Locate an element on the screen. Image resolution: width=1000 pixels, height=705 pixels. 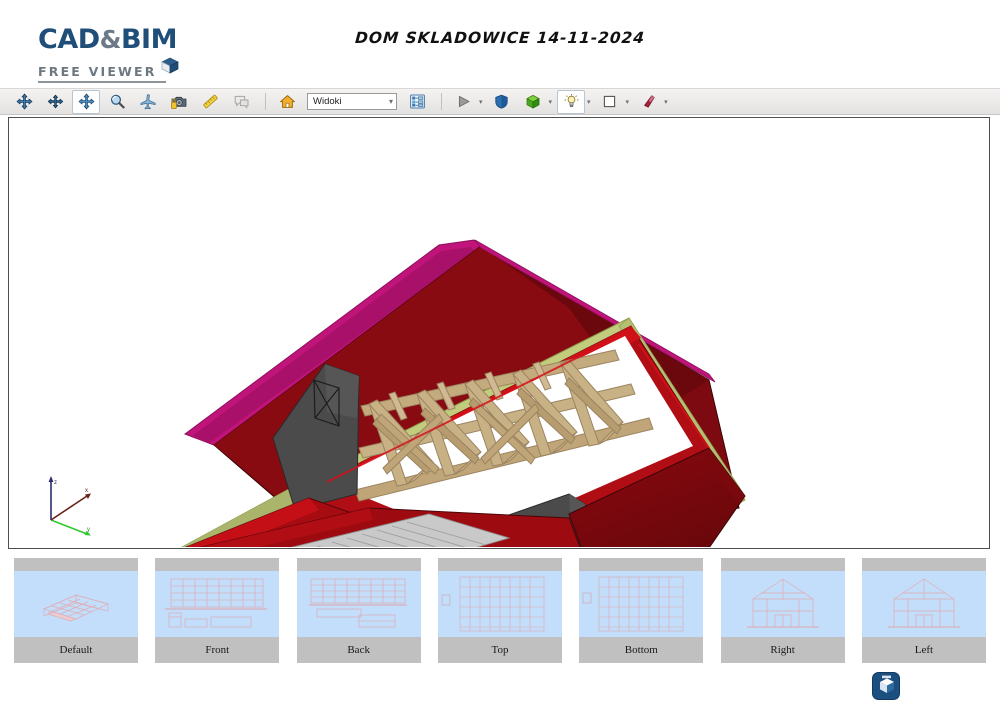
thumb-label: Default is located at coordinates (76, 650).